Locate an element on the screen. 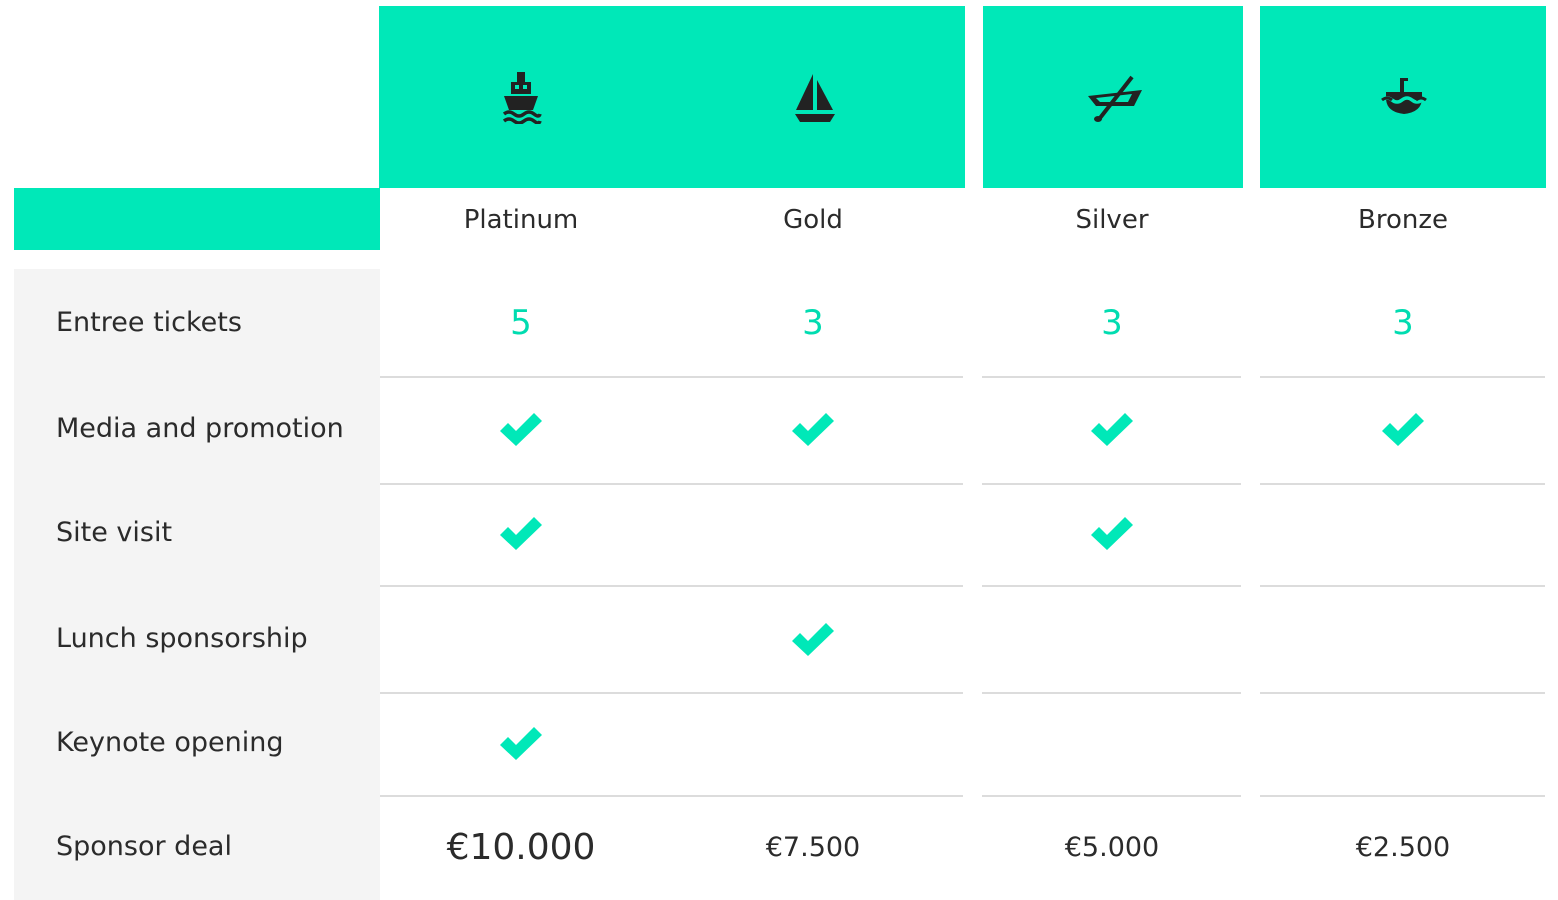  sponsor-deal-platinum: €10.000 is located at coordinates (521, 847).